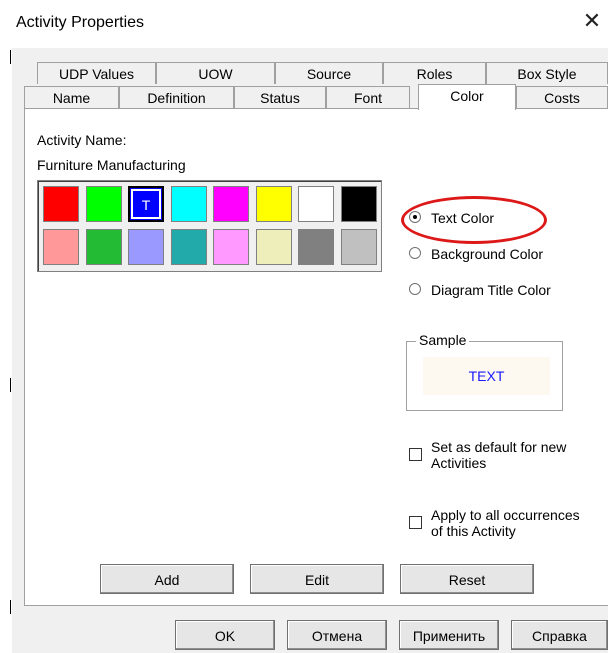 The width and height of the screenshot is (608, 653). What do you see at coordinates (467, 579) in the screenshot?
I see `reset-button: Reset` at bounding box center [467, 579].